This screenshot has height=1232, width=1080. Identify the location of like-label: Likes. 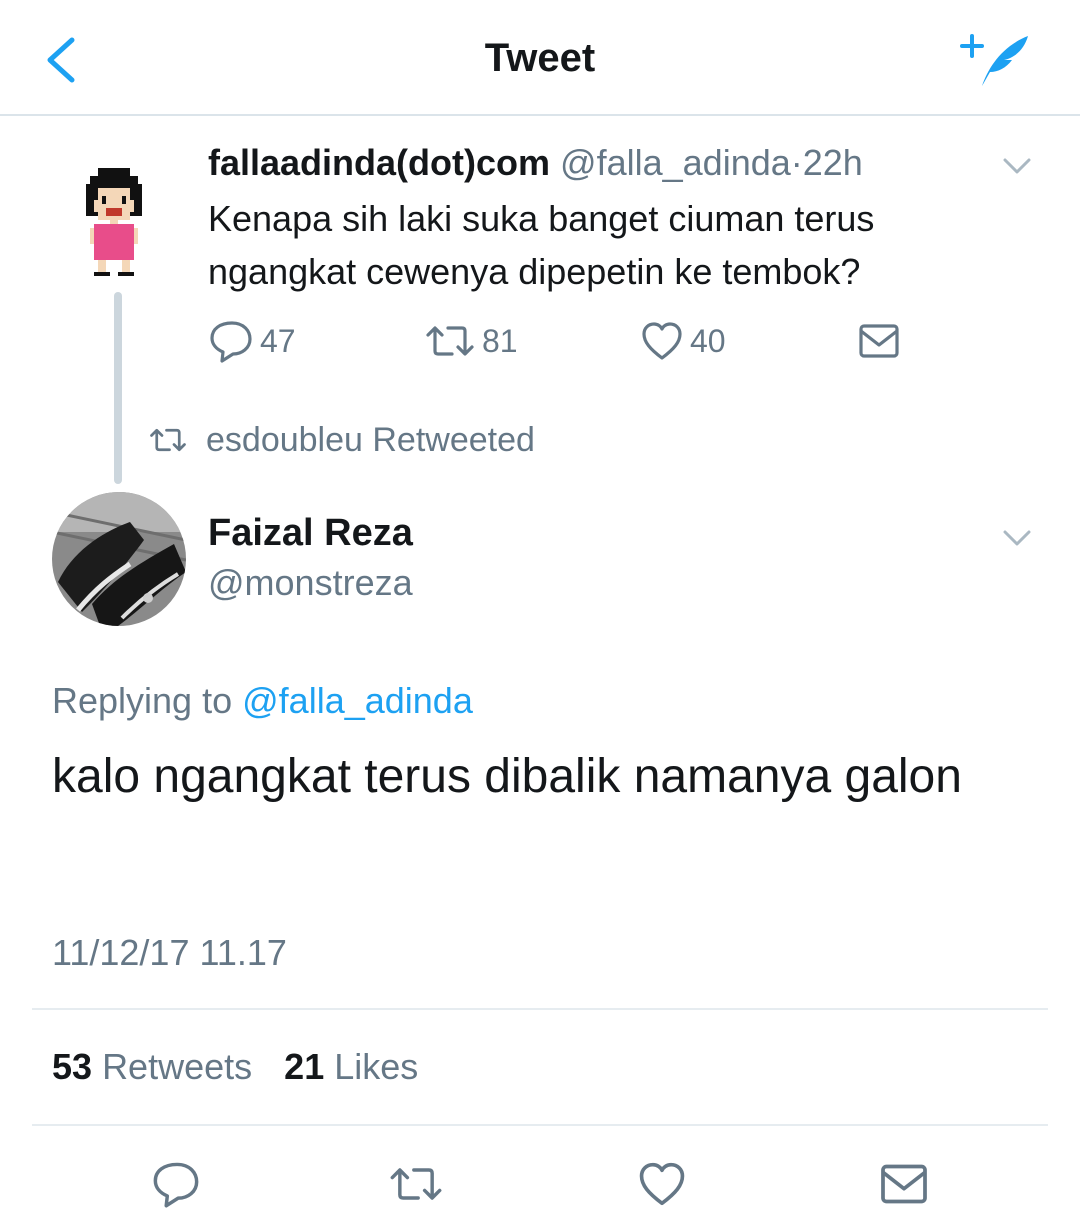
(376, 1066).